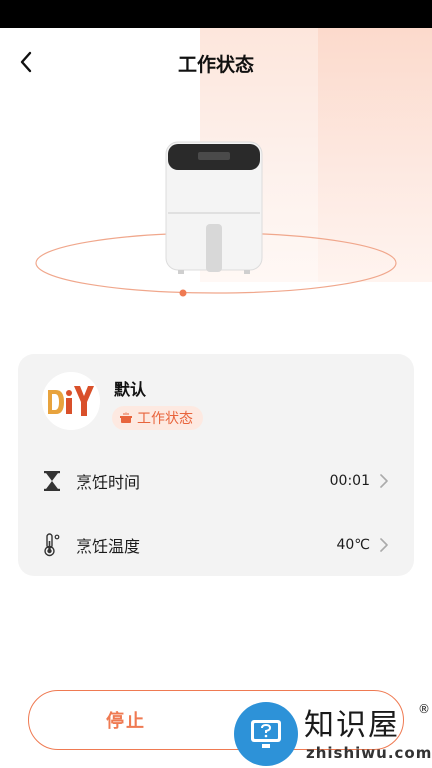 This screenshot has width=432, height=768. I want to click on watermark-logo, so click(266, 734).